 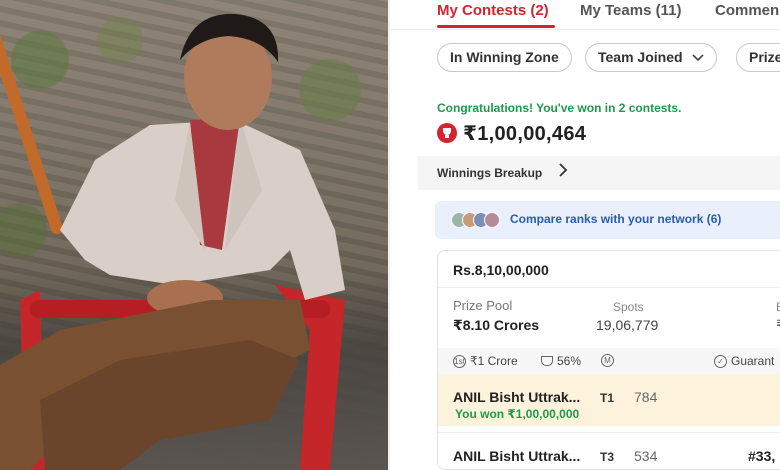 I want to click on winnings-amount: ₹1,00,00,464, so click(x=525, y=133).